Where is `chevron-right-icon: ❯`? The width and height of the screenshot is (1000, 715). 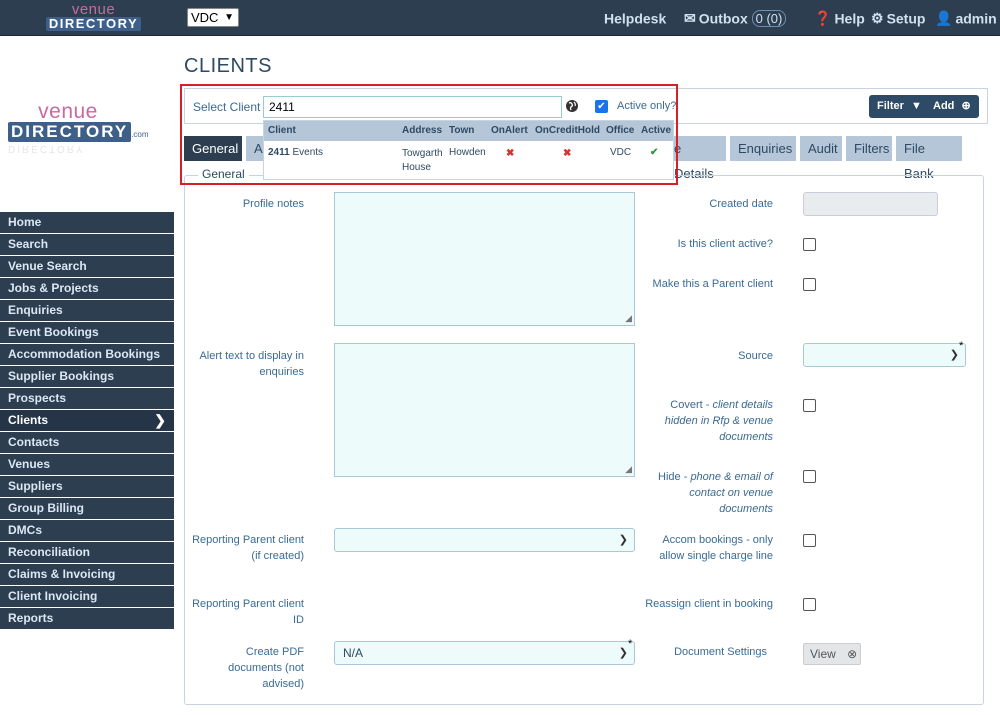 chevron-right-icon: ❯ is located at coordinates (160, 420).